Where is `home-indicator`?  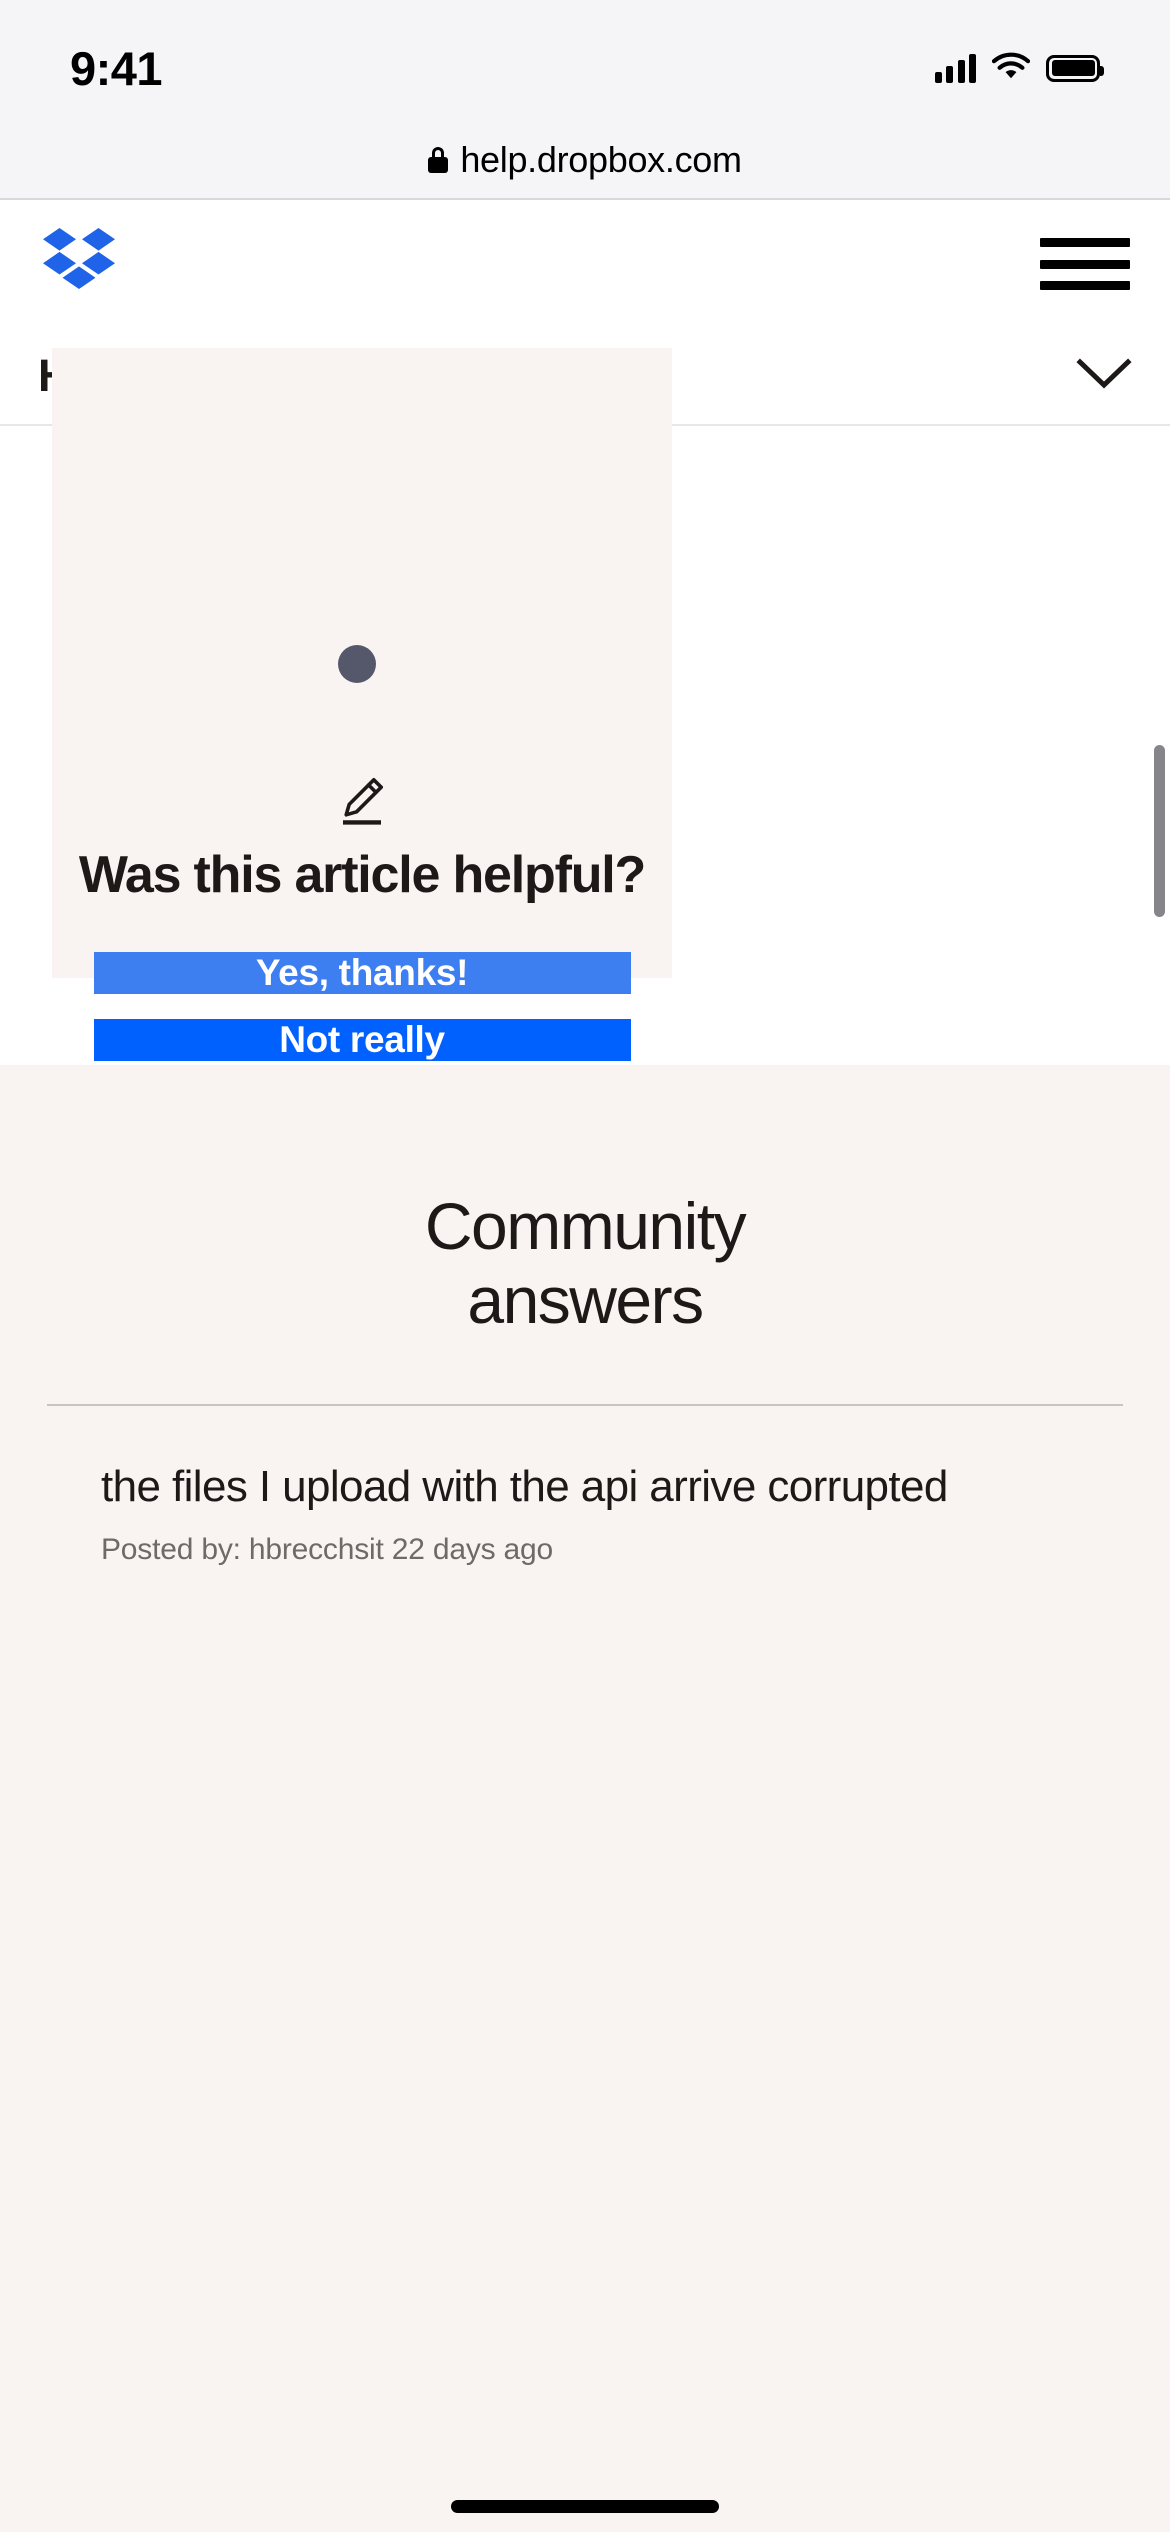
home-indicator is located at coordinates (585, 2506).